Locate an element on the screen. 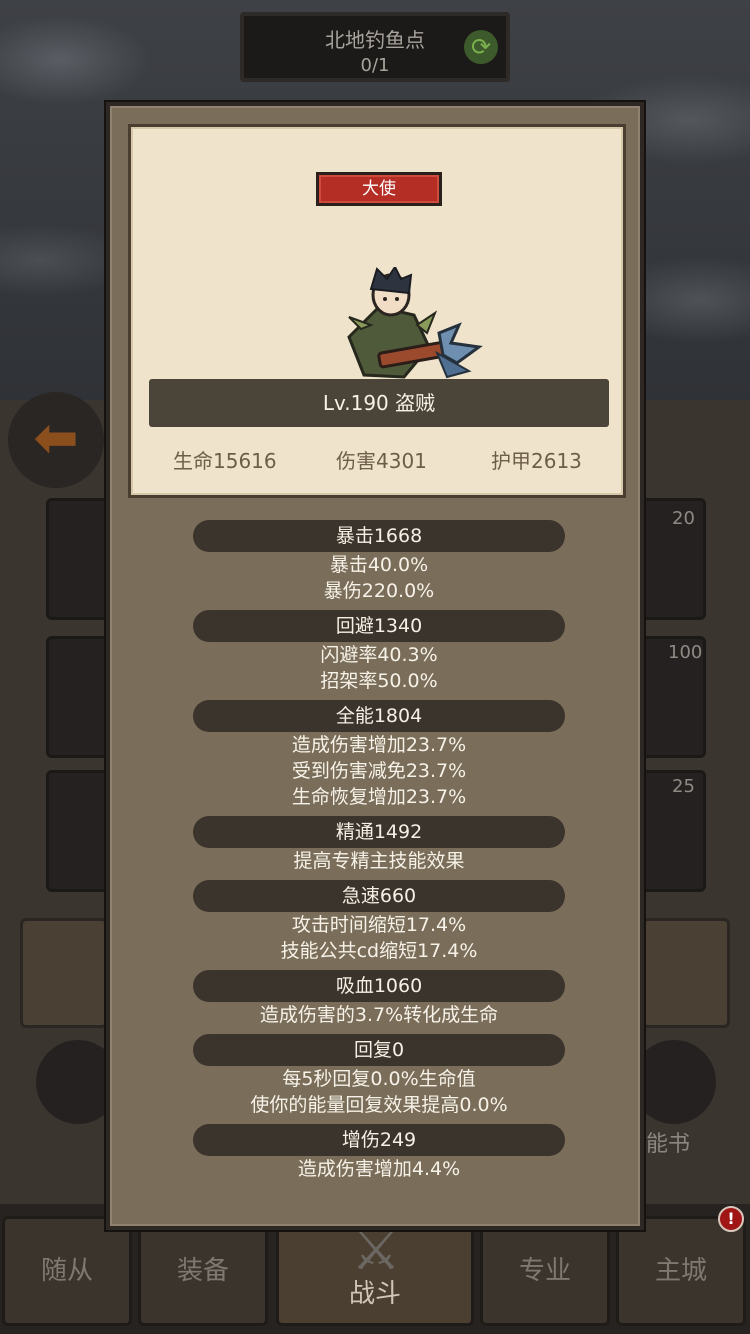  damage-stat: 伤害4301 is located at coordinates (381, 461).